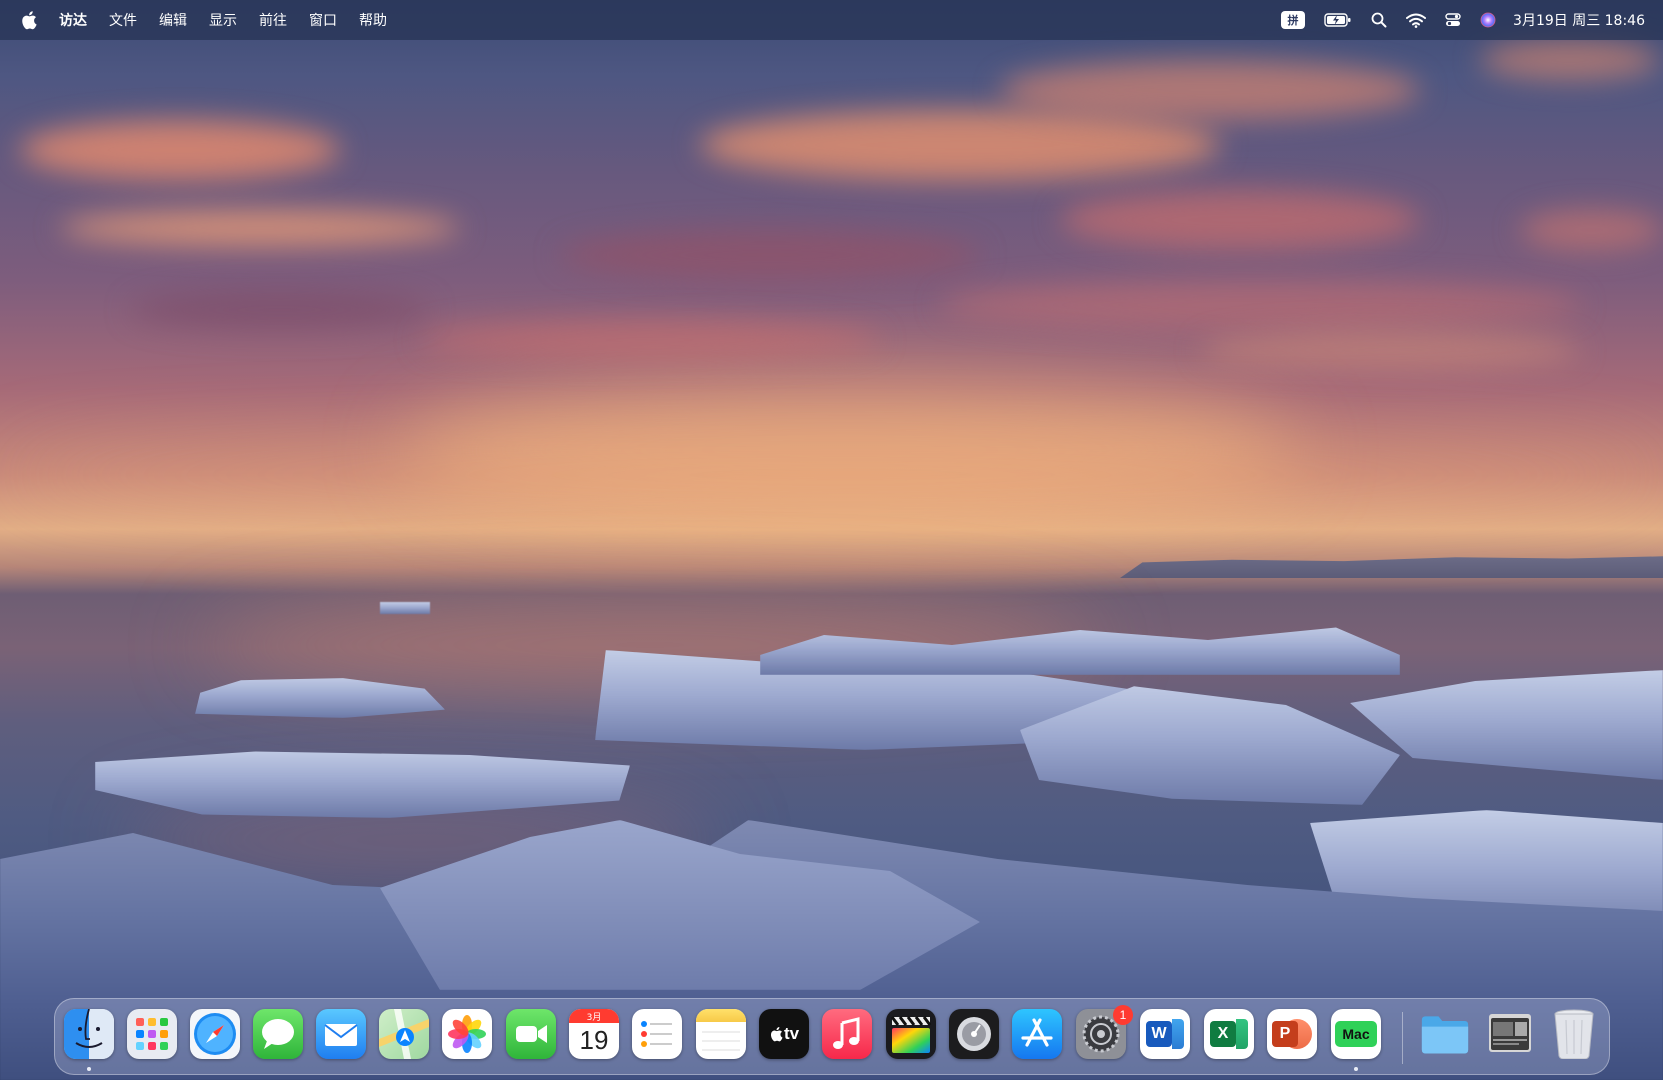 This screenshot has height=1080, width=1663. What do you see at coordinates (721, 1015) in the screenshot?
I see `notes-icon-header` at bounding box center [721, 1015].